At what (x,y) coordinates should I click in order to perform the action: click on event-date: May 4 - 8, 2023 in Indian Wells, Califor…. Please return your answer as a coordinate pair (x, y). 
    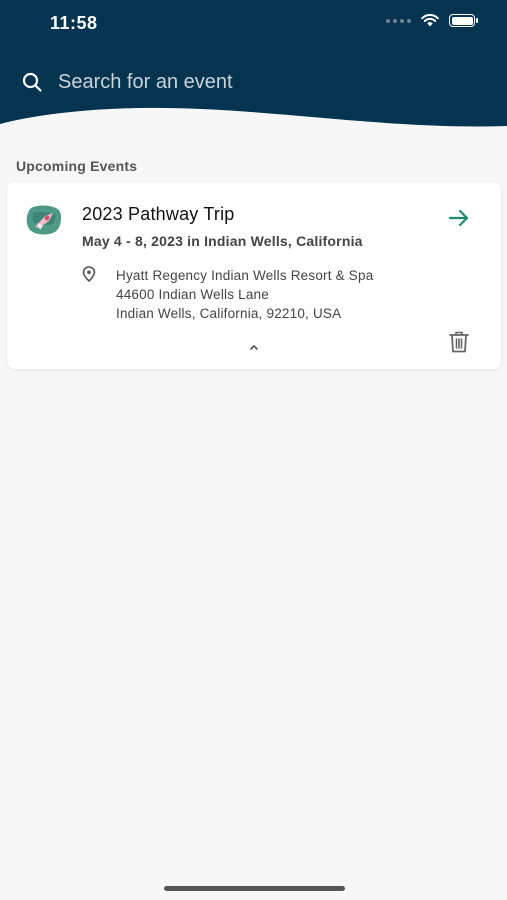
    Looking at the image, I should click on (222, 241).